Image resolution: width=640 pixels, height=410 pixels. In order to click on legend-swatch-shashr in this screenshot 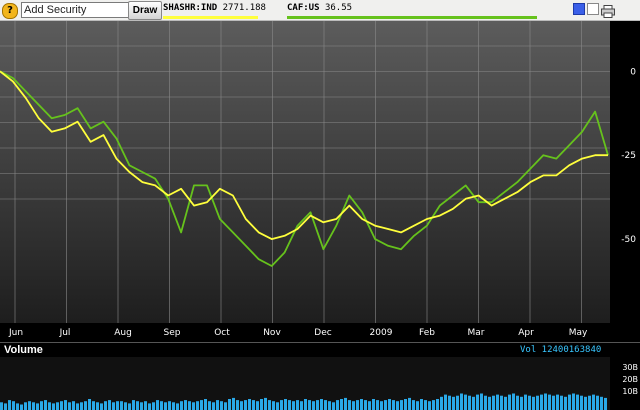, I will do `click(210, 17)`.